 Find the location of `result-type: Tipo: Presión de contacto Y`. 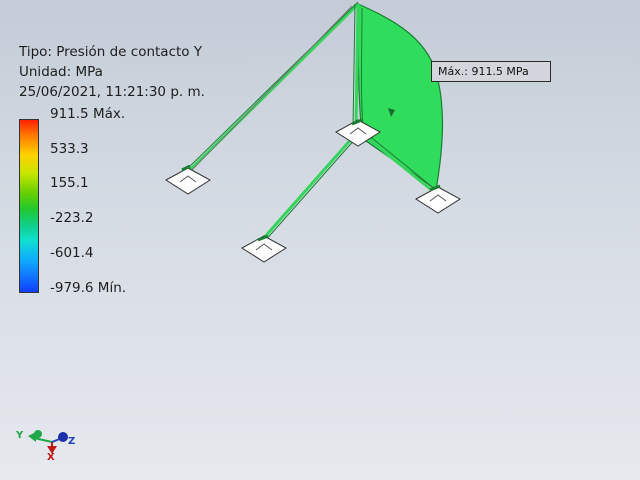

result-type: Tipo: Presión de contacto Y is located at coordinates (111, 52).